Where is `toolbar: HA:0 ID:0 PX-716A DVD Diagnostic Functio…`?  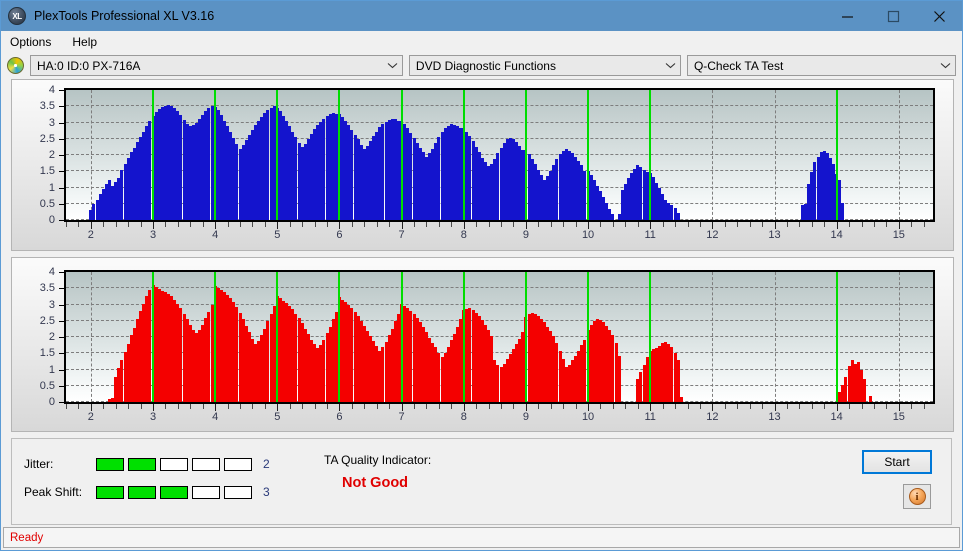
toolbar: HA:0 ID:0 PX-716A DVD Diagnostic Functio… is located at coordinates (481, 65).